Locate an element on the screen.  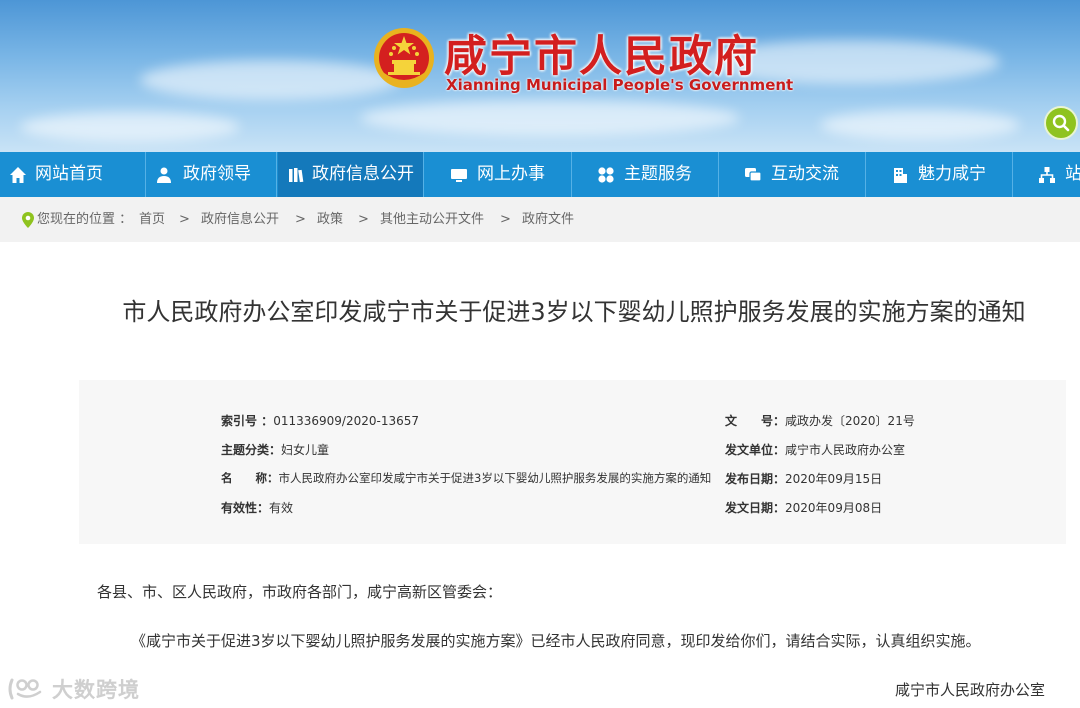
meta-value: 咸宁市人民政府办公室 is located at coordinates (845, 450).